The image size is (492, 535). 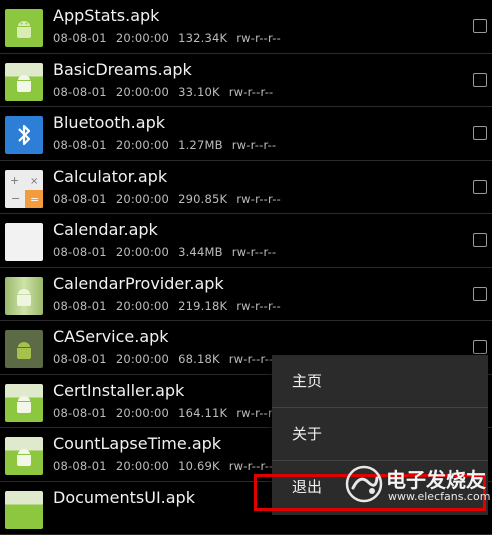 What do you see at coordinates (380, 434) in the screenshot?
I see `menu-item-about: 关于` at bounding box center [380, 434].